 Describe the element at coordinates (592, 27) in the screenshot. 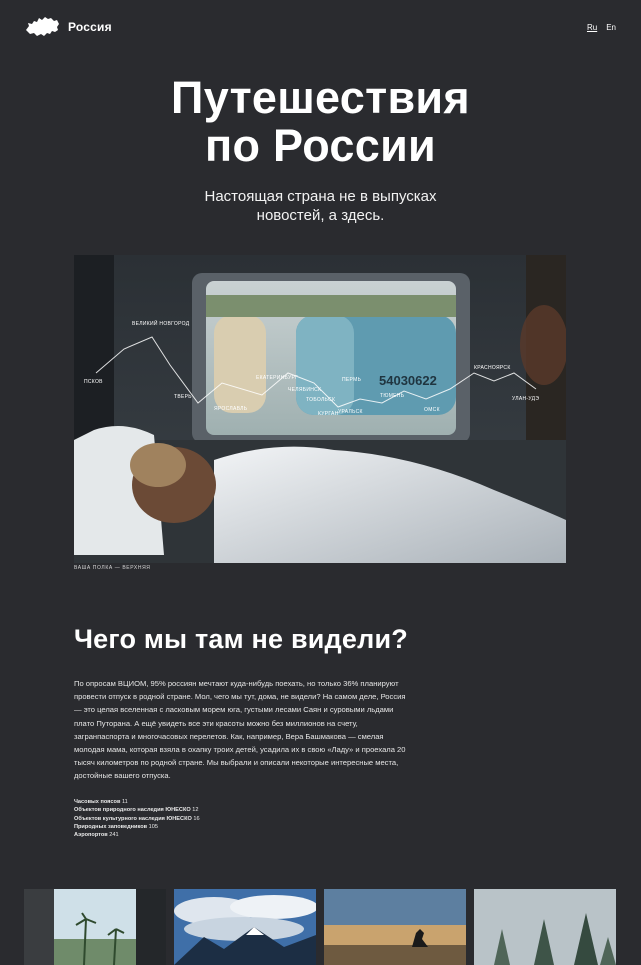

I see `lang-ru-link: Ru` at that location.